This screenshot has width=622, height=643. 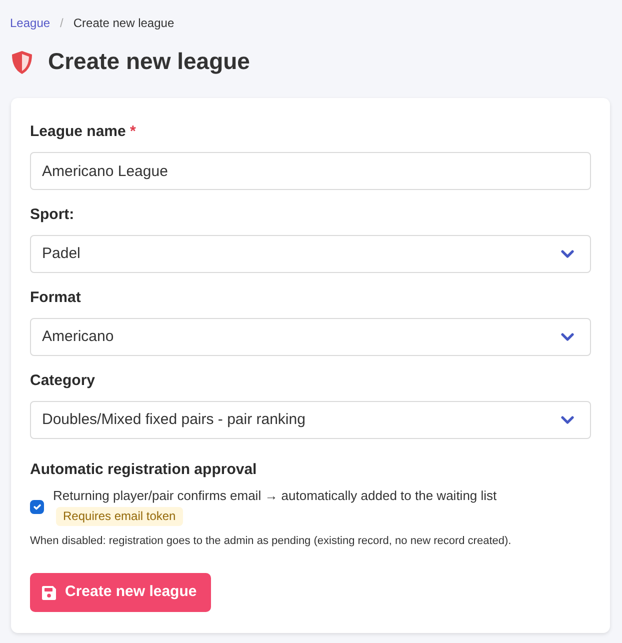 What do you see at coordinates (37, 507) in the screenshot?
I see `checkbox` at bounding box center [37, 507].